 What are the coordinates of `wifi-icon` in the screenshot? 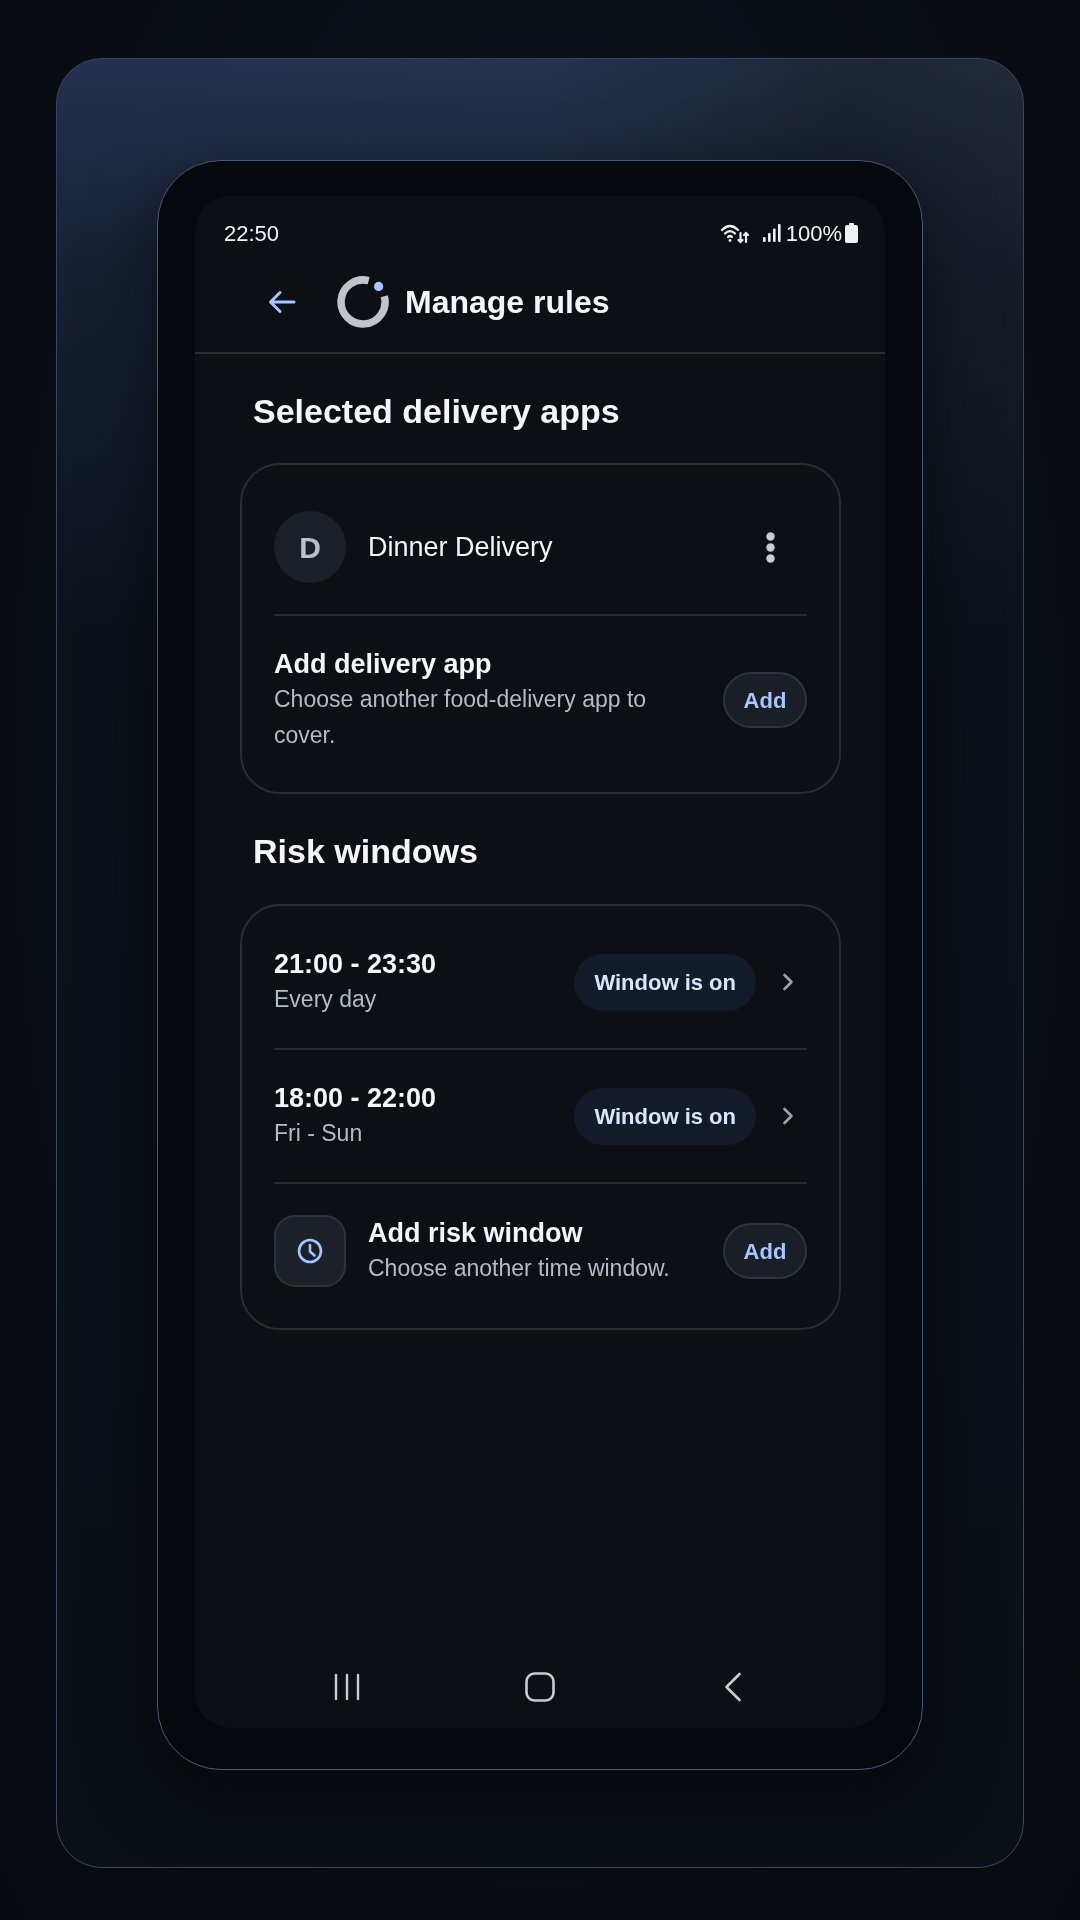 It's located at (734, 233).